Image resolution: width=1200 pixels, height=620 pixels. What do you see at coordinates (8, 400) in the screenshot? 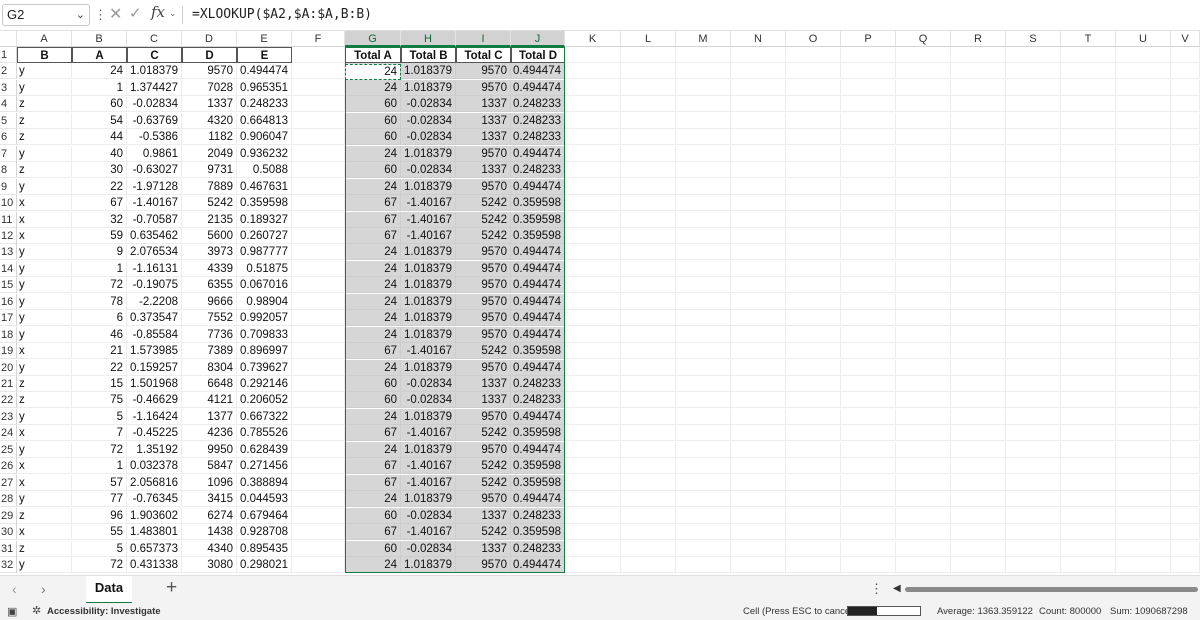
I see `row-header-22: 22` at bounding box center [8, 400].